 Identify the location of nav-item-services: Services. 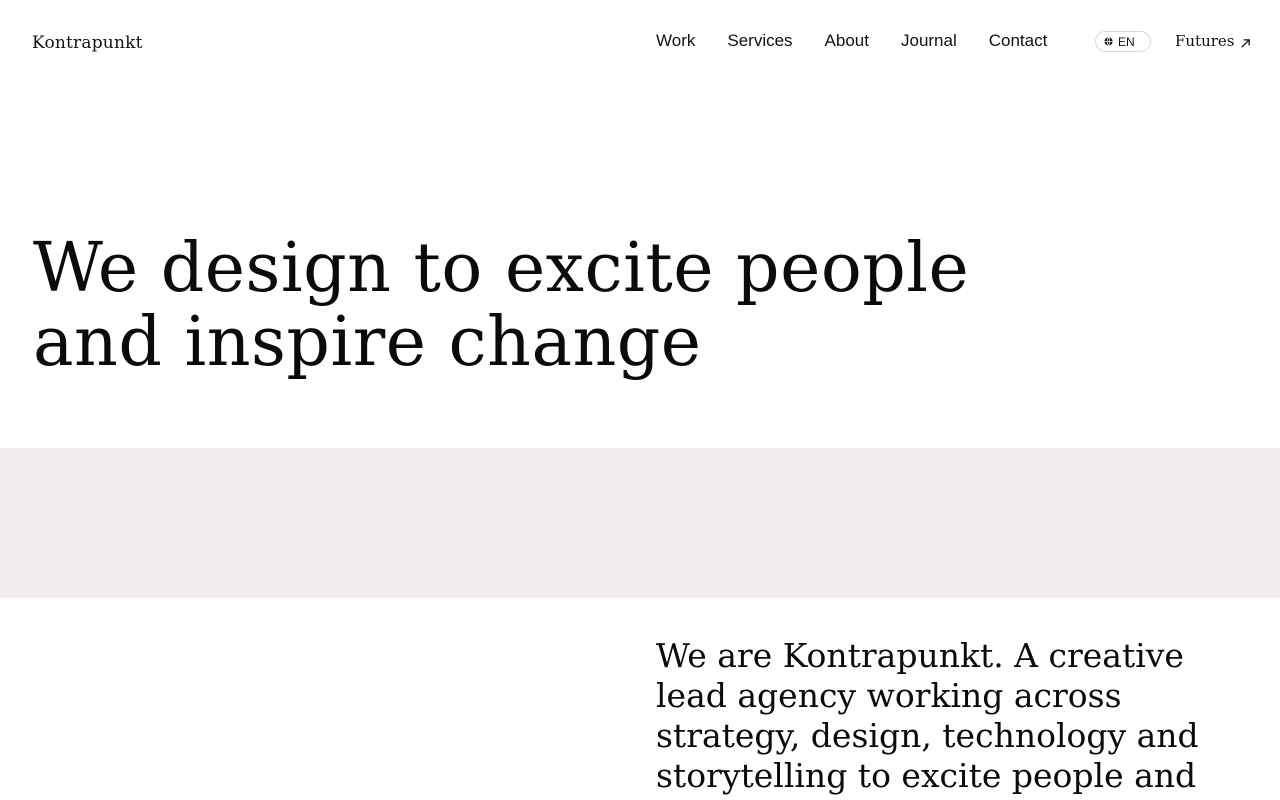
(759, 41).